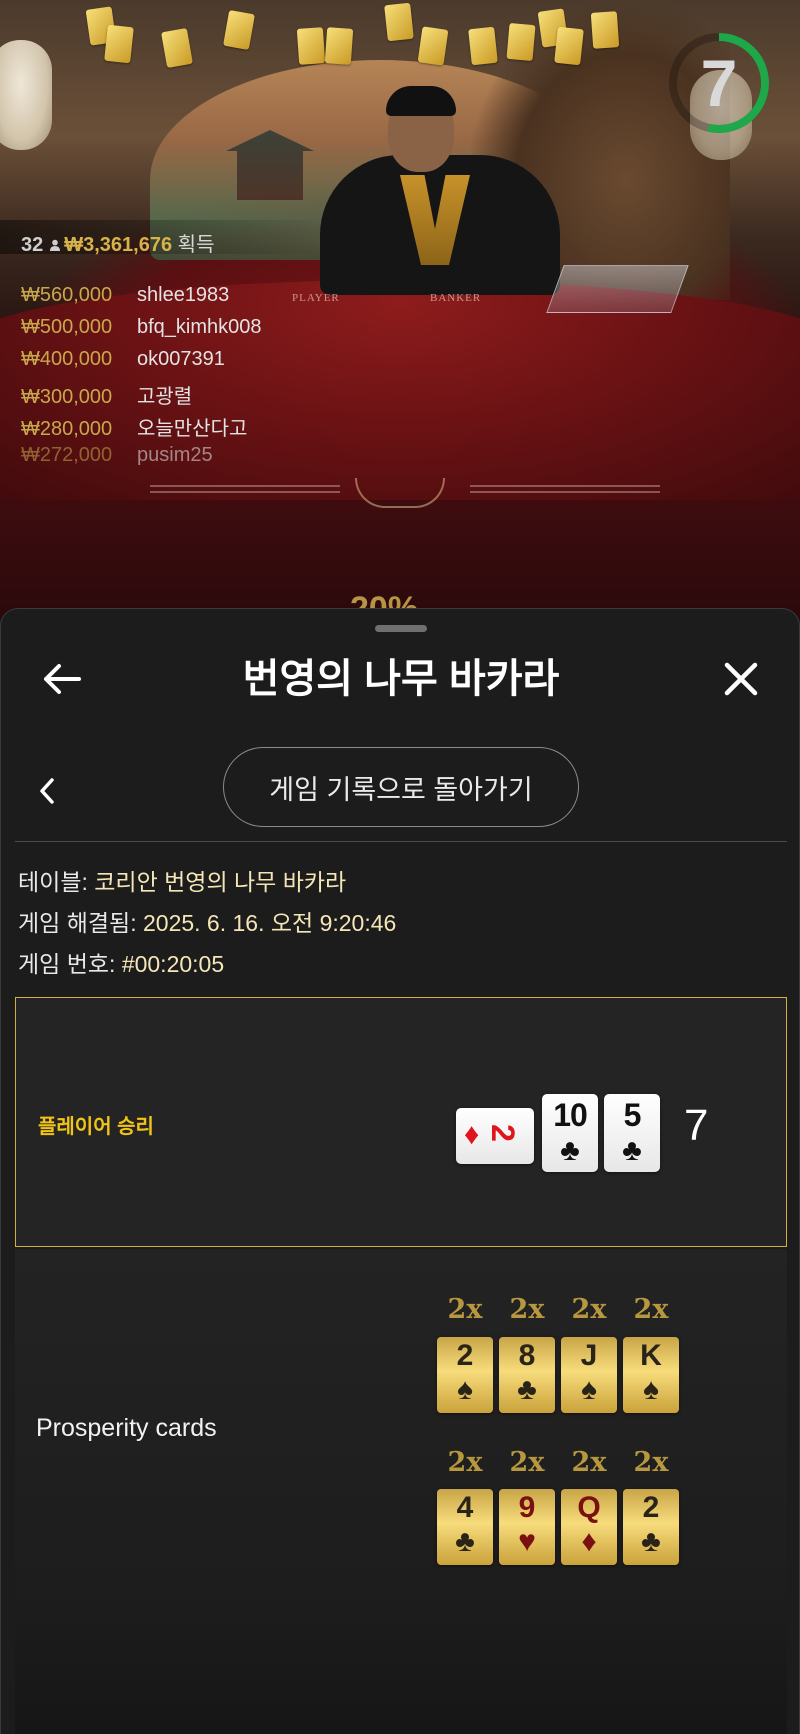  I want to click on table-rail-right, so click(565, 489).